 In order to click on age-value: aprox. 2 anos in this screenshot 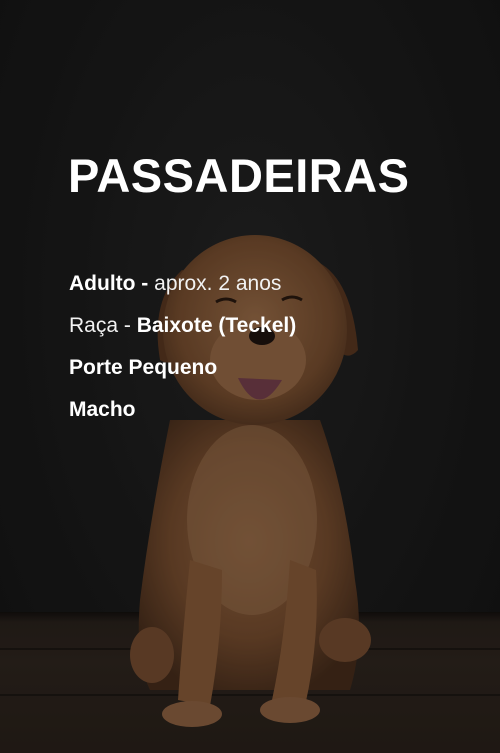, I will do `click(218, 283)`.